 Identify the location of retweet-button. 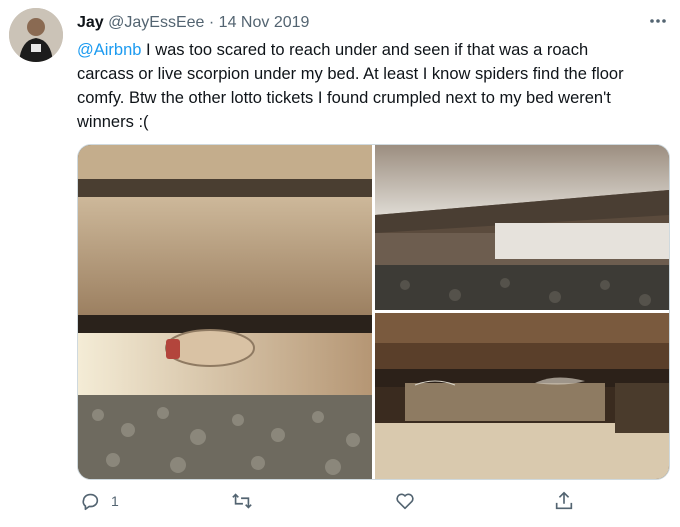
(242, 501).